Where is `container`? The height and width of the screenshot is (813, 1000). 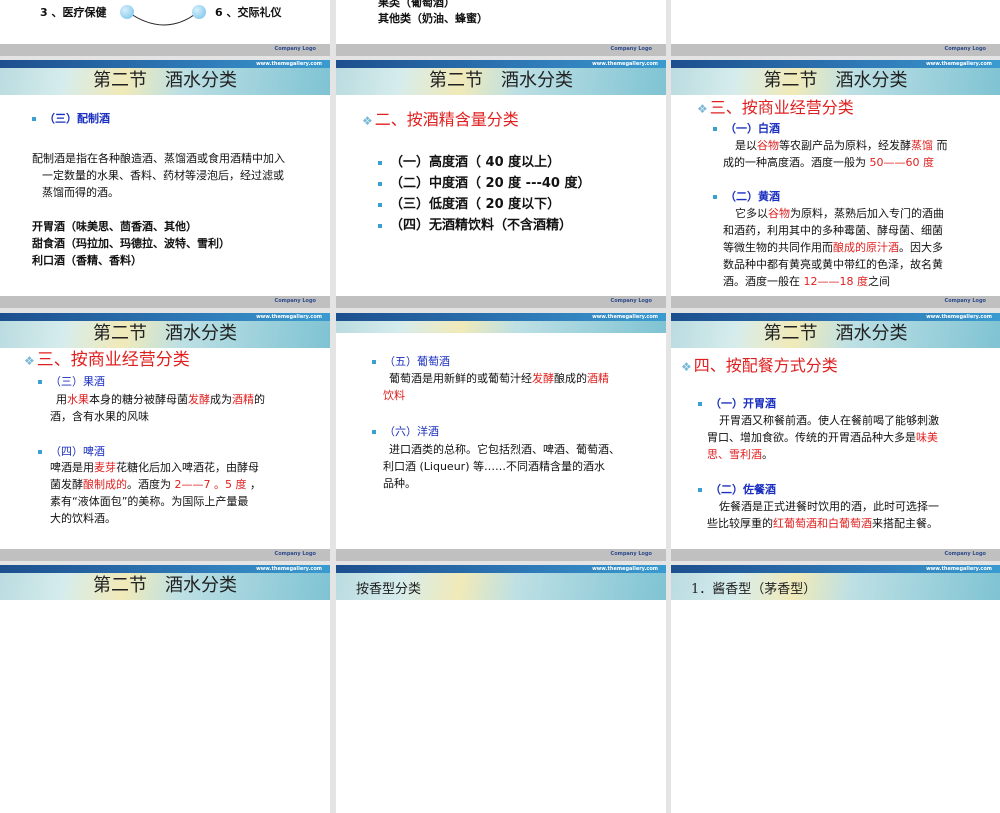
container is located at coordinates (163, 18).